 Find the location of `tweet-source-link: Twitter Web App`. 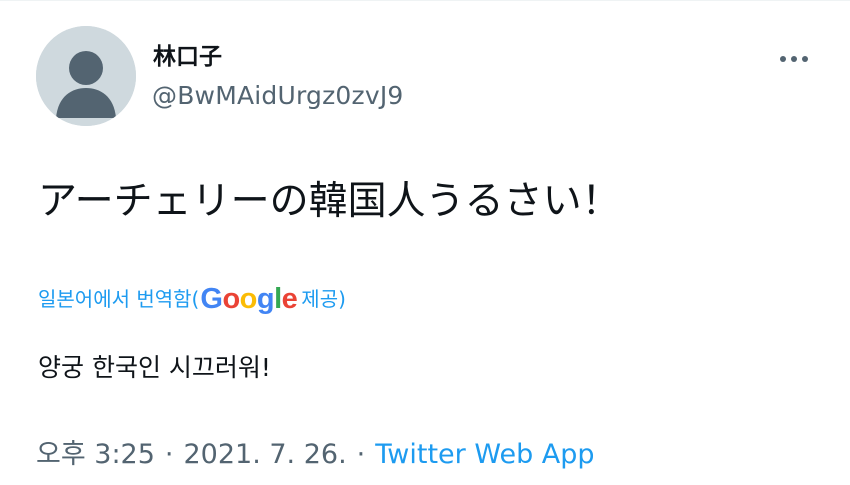

tweet-source-link: Twitter Web App is located at coordinates (484, 455).